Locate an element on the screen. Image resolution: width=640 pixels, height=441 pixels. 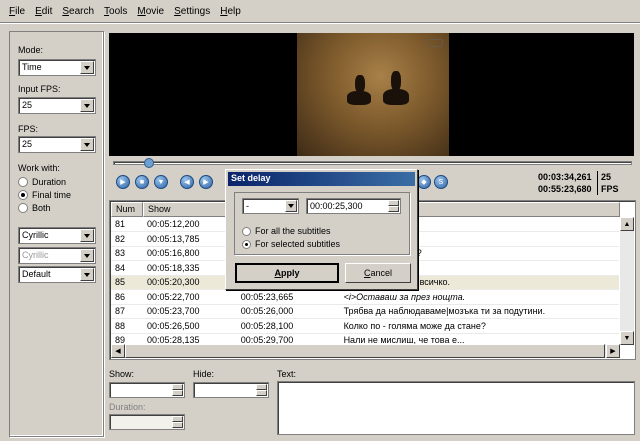
scroll-down-icon: ▼ is located at coordinates (627, 338).